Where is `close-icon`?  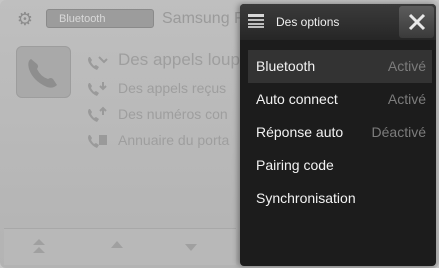 close-icon is located at coordinates (417, 22).